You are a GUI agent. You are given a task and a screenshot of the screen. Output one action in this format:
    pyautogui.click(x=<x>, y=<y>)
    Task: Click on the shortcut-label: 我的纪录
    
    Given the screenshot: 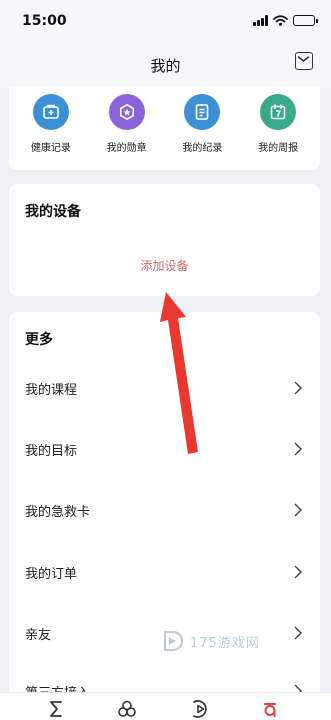 What is the action you would take?
    pyautogui.click(x=202, y=148)
    